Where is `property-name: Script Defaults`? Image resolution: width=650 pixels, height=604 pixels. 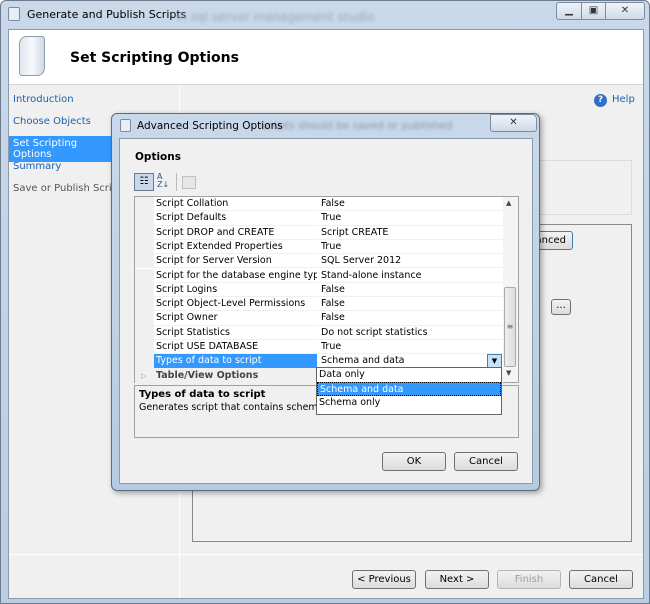 property-name: Script Defaults is located at coordinates (235, 218).